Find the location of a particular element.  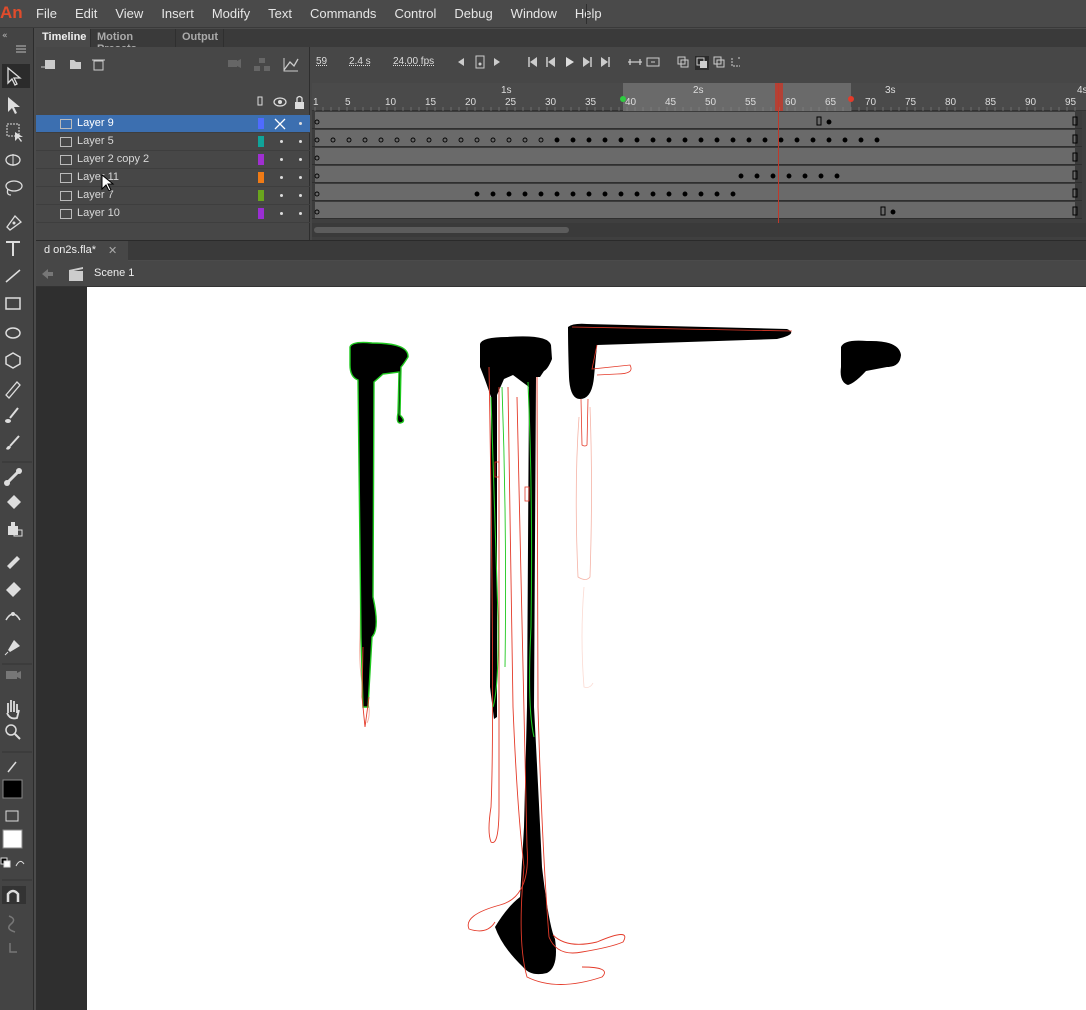

width-icon is located at coordinates (13, 616).